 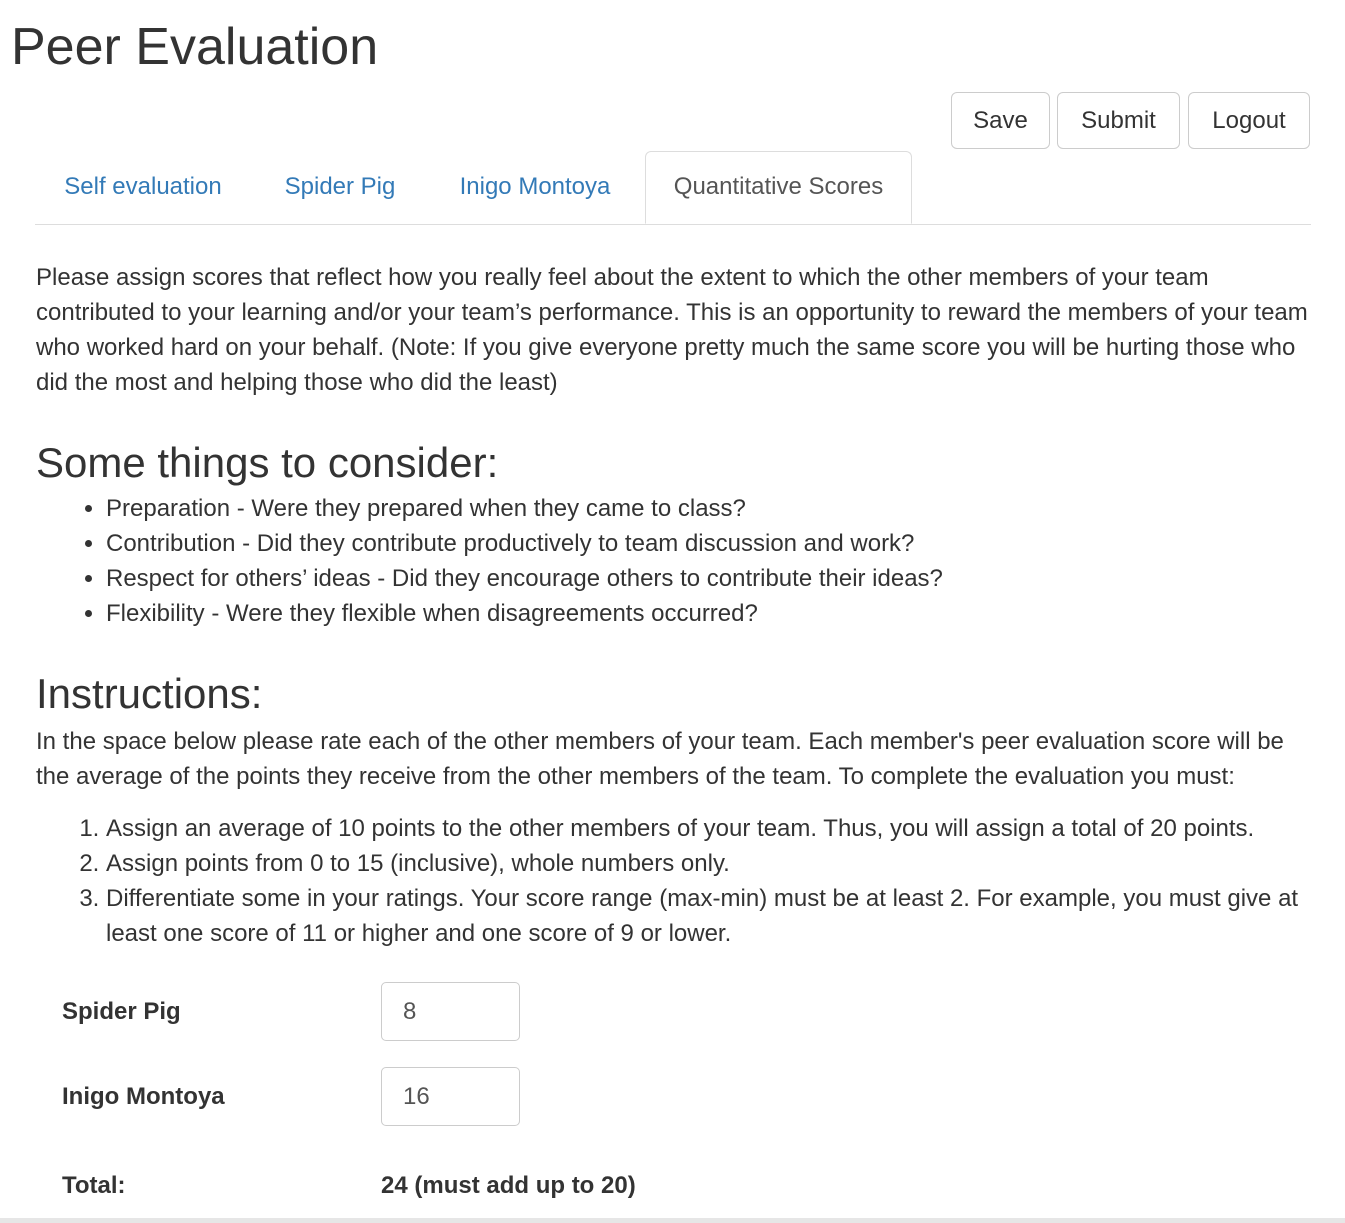 What do you see at coordinates (672, 1220) in the screenshot?
I see `bottom-divider` at bounding box center [672, 1220].